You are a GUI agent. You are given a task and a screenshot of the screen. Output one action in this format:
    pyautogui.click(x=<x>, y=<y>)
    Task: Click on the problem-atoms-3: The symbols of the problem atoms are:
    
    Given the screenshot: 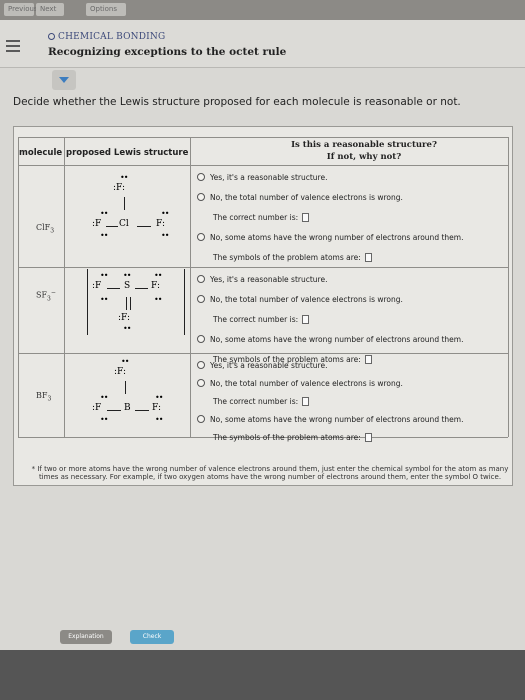 What is the action you would take?
    pyautogui.click(x=292, y=437)
    